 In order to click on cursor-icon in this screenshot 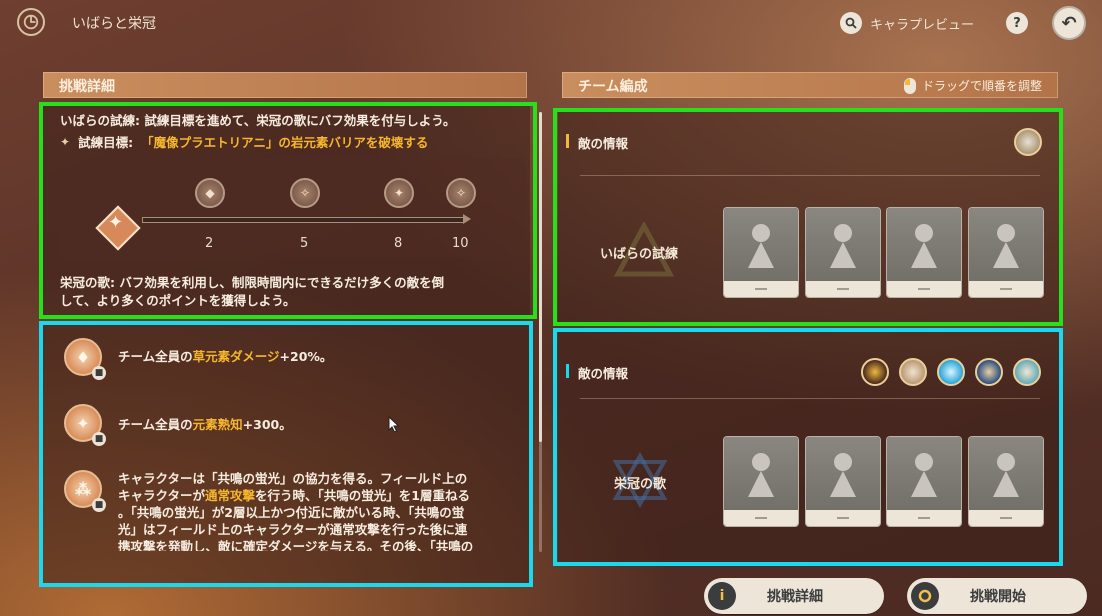, I will do `click(394, 424)`.